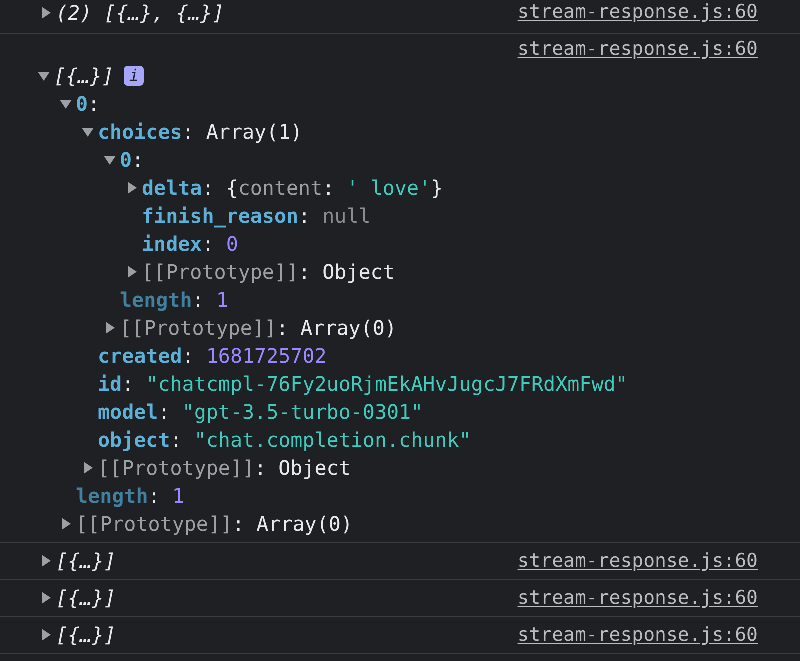 The height and width of the screenshot is (661, 800). What do you see at coordinates (200, 132) in the screenshot?
I see `property-line: choices: Array(1)` at bounding box center [200, 132].